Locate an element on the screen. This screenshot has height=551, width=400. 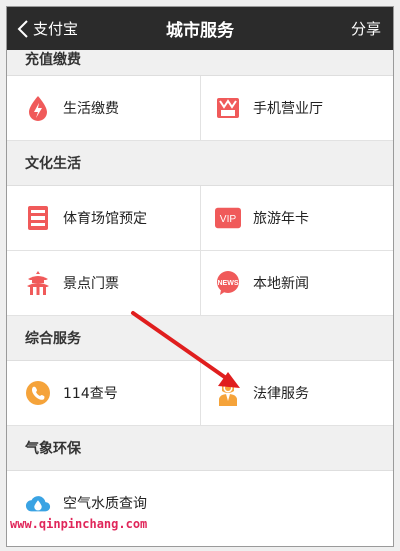
svg-text: VIP is located at coordinates (228, 219).